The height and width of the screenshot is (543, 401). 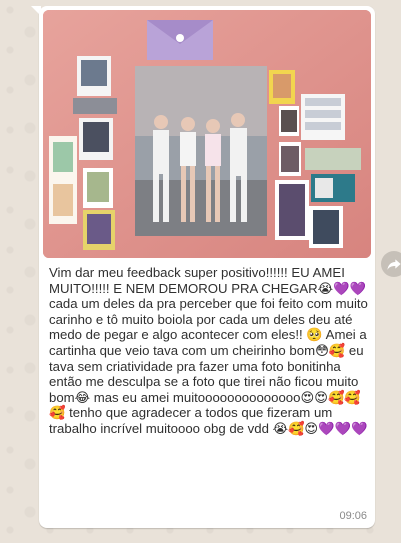 What do you see at coordinates (353, 516) in the screenshot?
I see `message-timestamp: 09:06` at bounding box center [353, 516].